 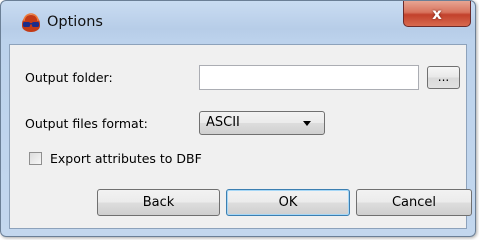 I want to click on close-button: x, so click(x=437, y=14).